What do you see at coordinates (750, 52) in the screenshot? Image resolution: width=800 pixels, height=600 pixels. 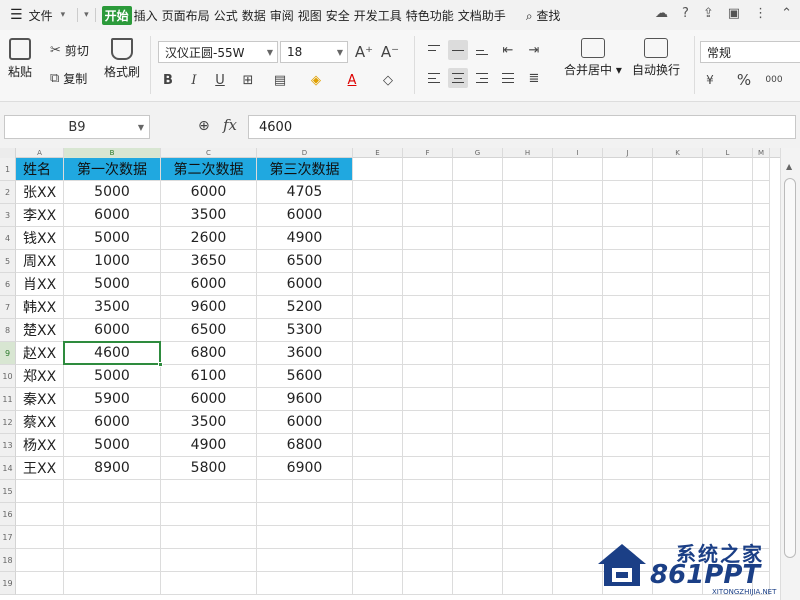 I see `number-format-select: 常规` at bounding box center [750, 52].